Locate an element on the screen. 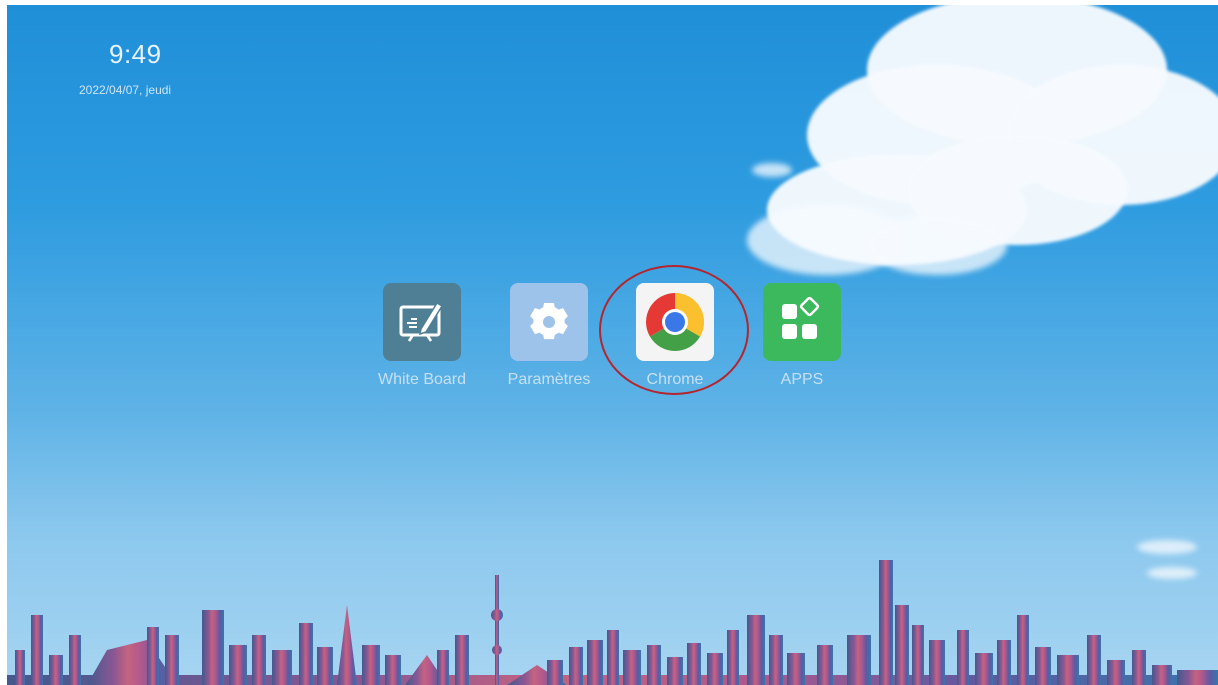 The width and height of the screenshot is (1218, 685). app-white-board: White Board is located at coordinates (422, 336).